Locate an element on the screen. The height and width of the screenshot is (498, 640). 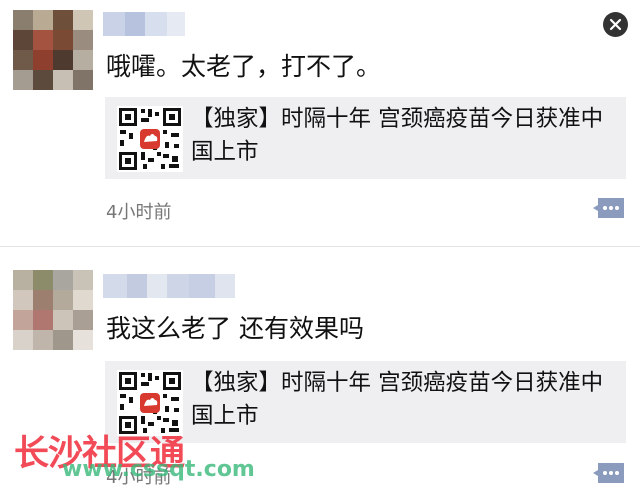
close-button is located at coordinates (615, 24).